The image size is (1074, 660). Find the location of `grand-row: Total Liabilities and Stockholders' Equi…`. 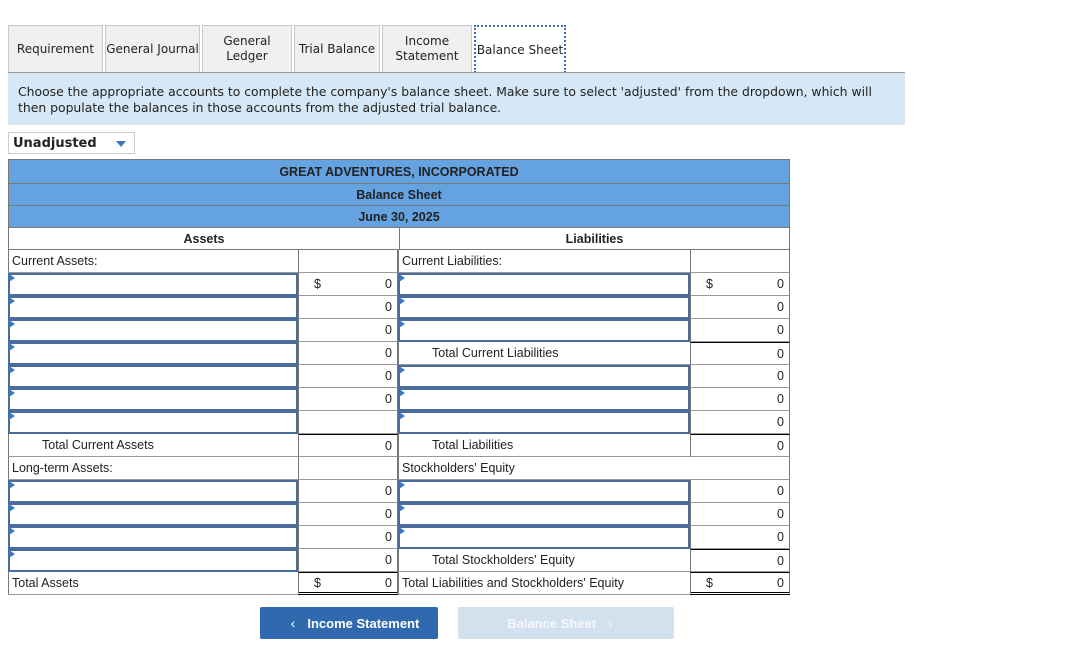

grand-row: Total Liabilities and Stockholders' Equi… is located at coordinates (594, 583).